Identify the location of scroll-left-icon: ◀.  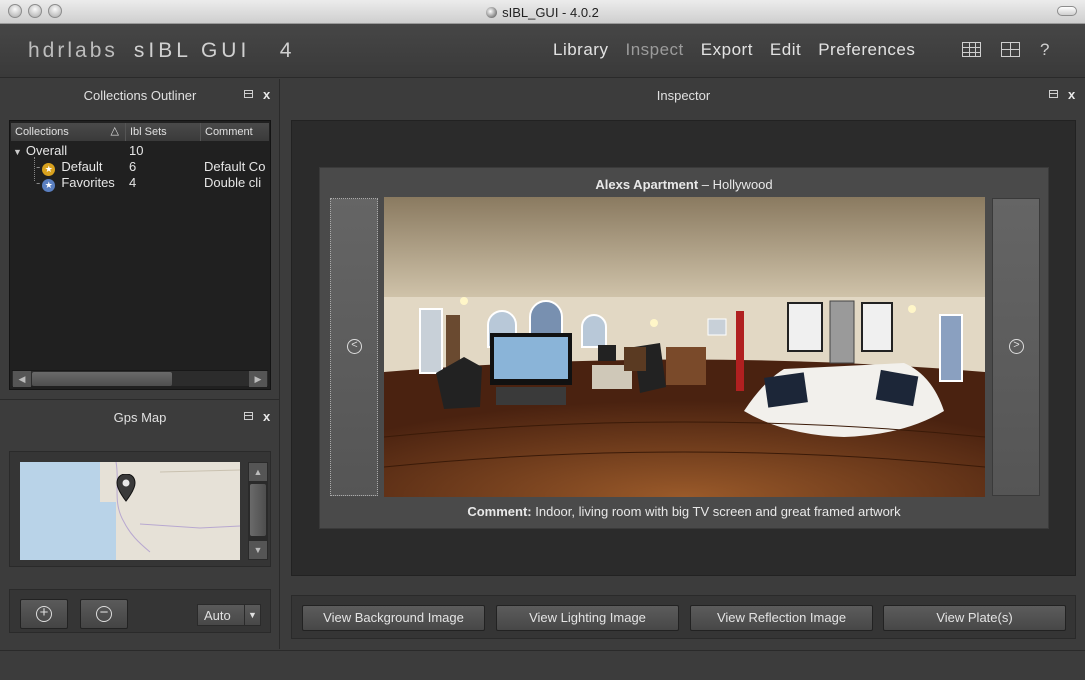
(22, 379).